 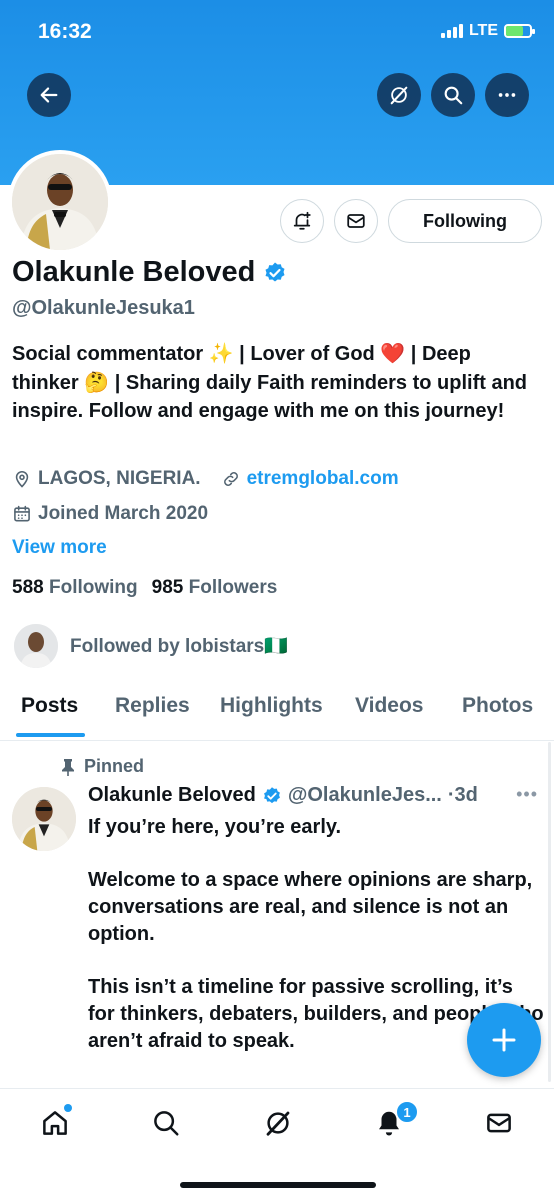 What do you see at coordinates (22, 479) in the screenshot?
I see `location-icon` at bounding box center [22, 479].